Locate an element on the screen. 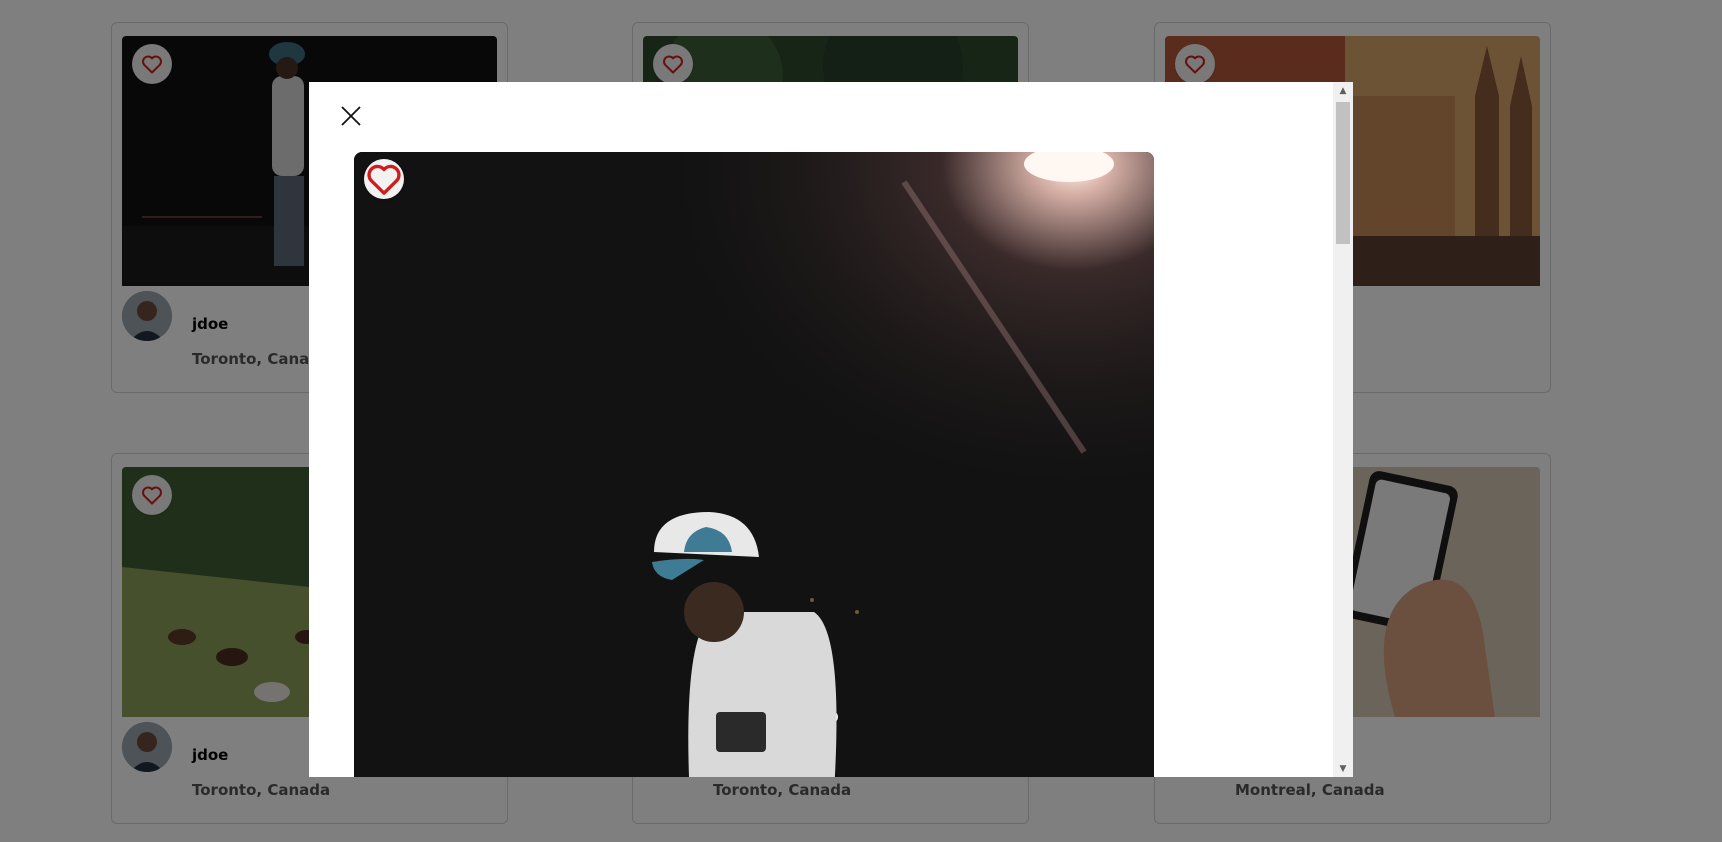 Image resolution: width=1722 pixels, height=842 pixels. close-button is located at coordinates (351, 116).